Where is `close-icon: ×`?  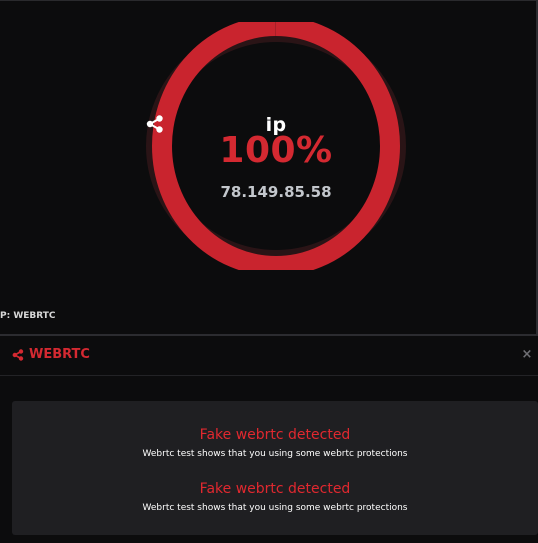
close-icon: × is located at coordinates (527, 355).